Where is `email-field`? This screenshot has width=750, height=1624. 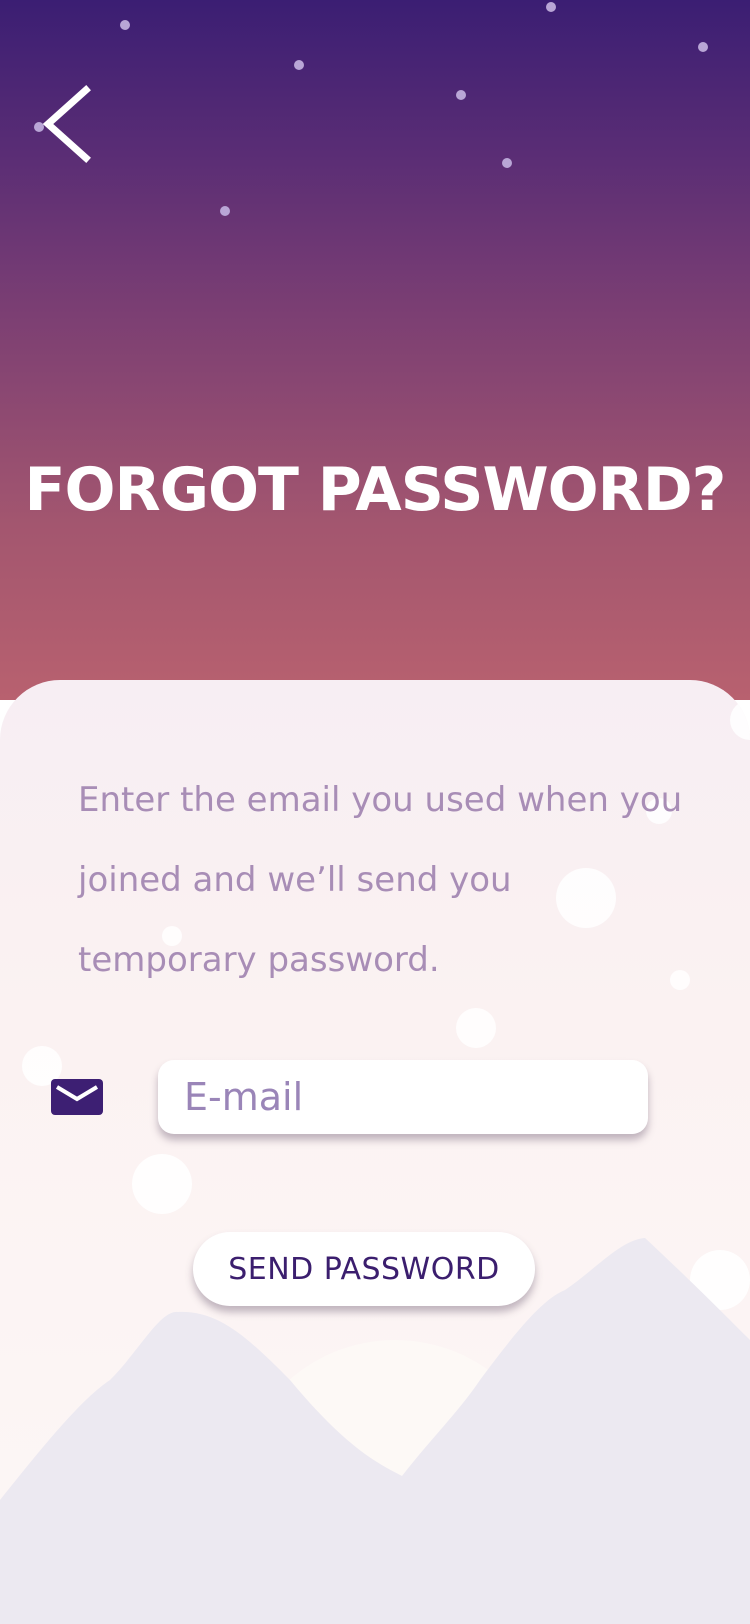
email-field is located at coordinates (403, 1097).